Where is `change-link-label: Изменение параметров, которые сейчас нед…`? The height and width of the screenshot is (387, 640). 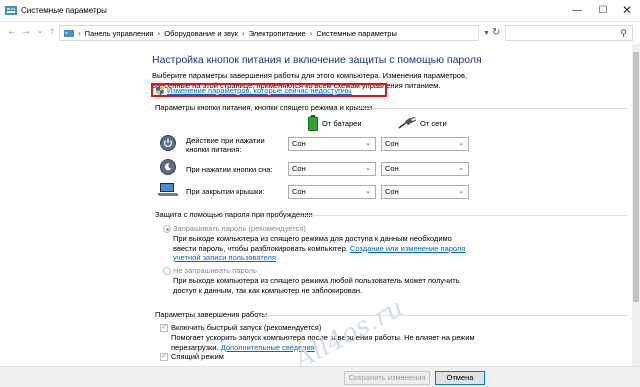
change-link-label: Изменение параметров, которые сейчас нед… is located at coordinates (259, 90).